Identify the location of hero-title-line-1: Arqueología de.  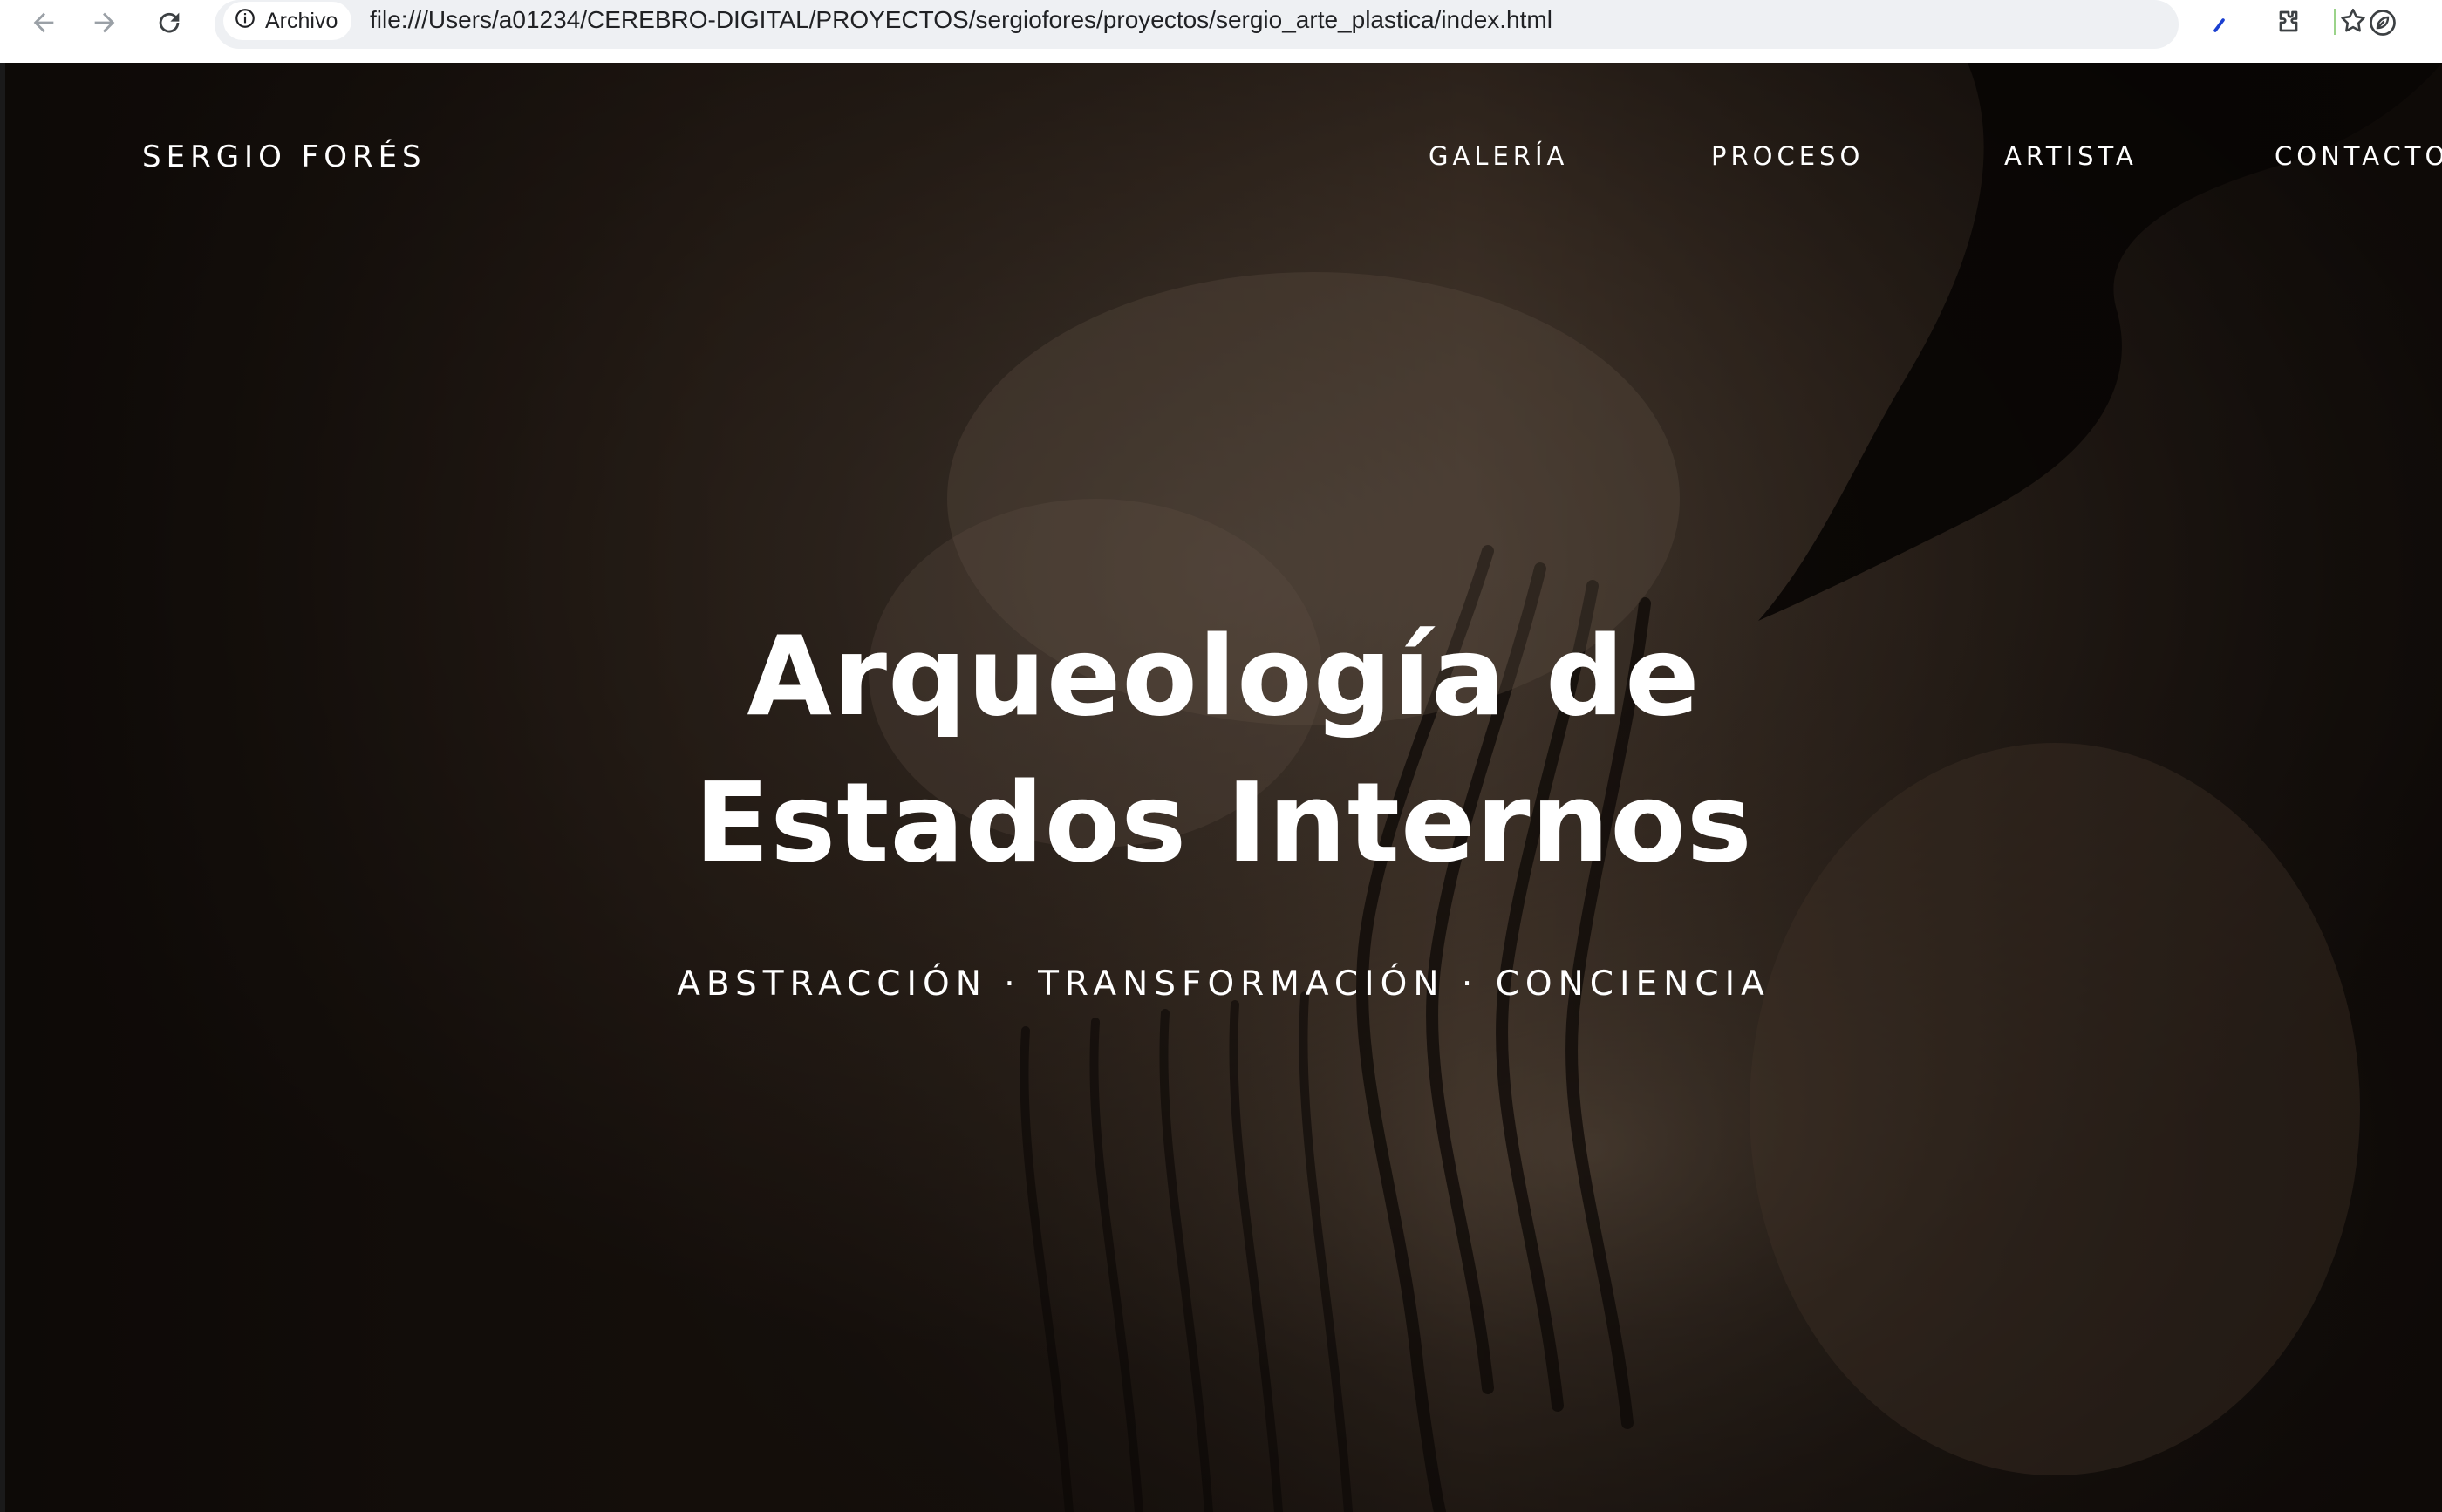
(1224, 676).